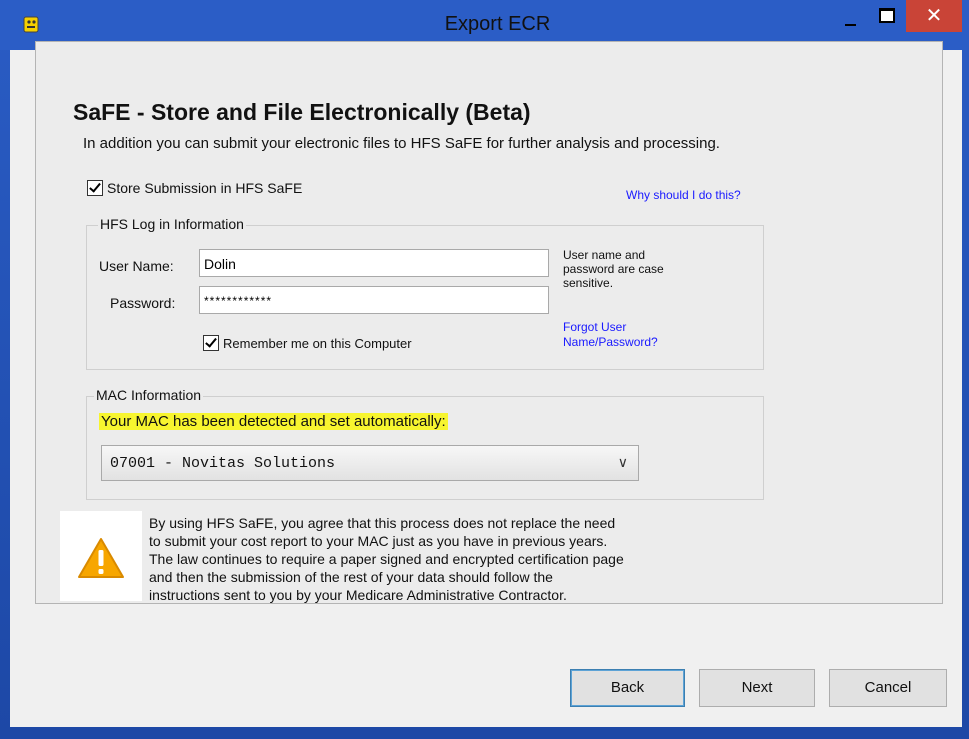 The image size is (969, 739). What do you see at coordinates (888, 688) in the screenshot?
I see `cancel-button: Cancel` at bounding box center [888, 688].